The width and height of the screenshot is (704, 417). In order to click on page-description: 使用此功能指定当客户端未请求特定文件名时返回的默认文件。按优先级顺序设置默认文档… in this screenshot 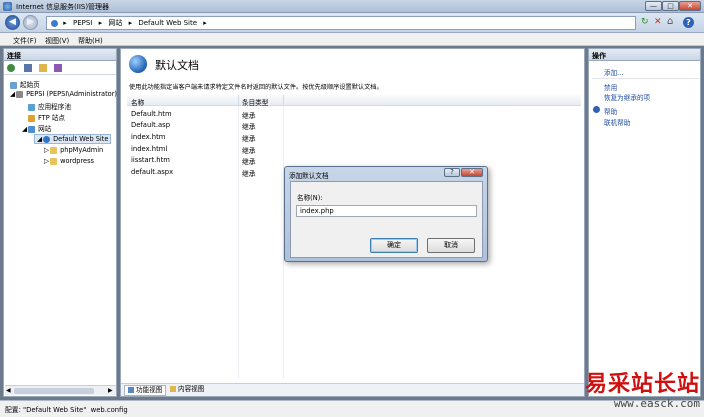, I will do `click(256, 87)`.